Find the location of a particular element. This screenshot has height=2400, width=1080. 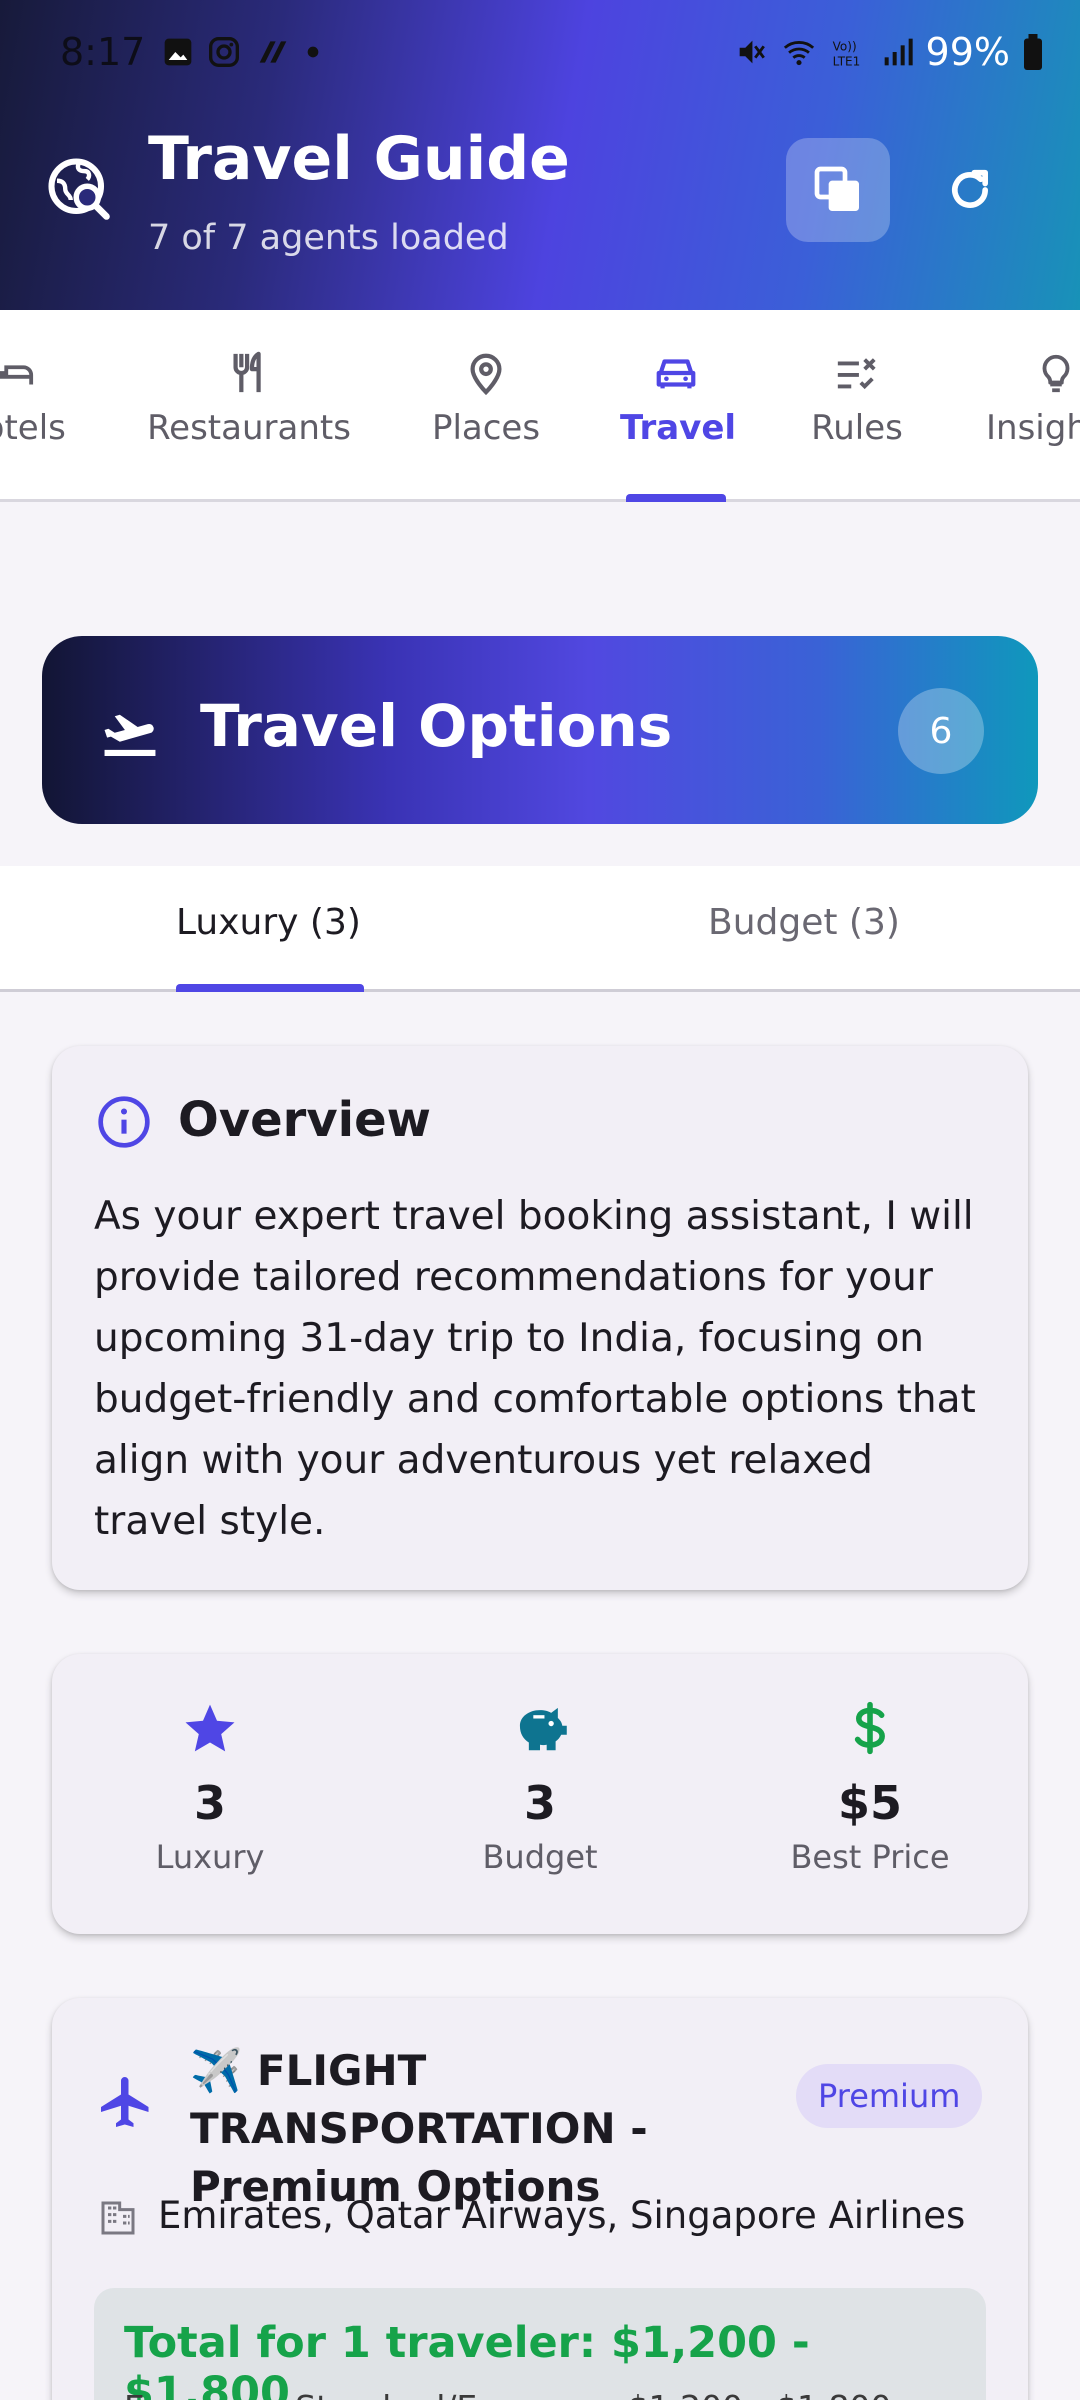

stat-budget: 3 Budget is located at coordinates (540, 1788).